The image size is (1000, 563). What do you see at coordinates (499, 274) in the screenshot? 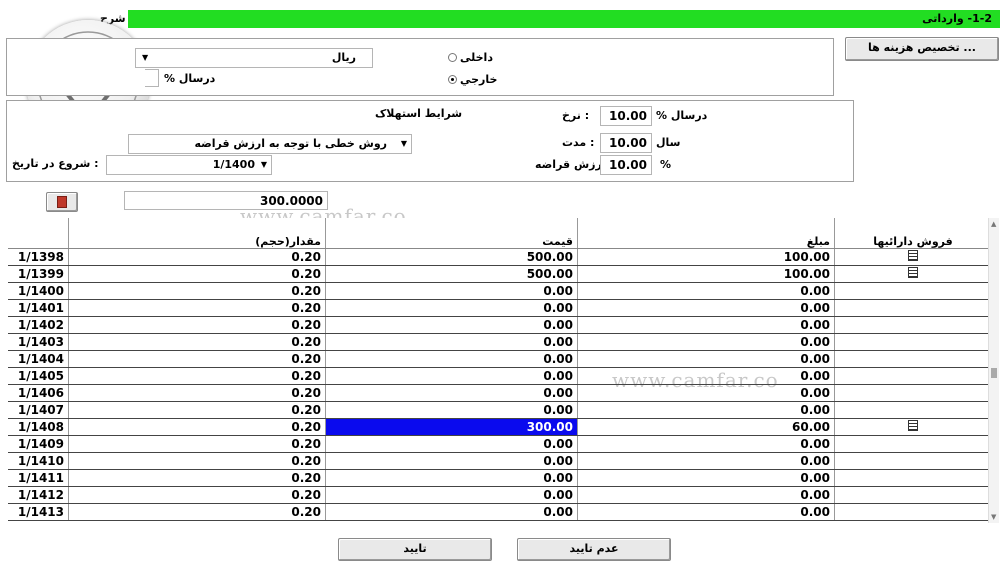
I see `table-row: 1/1399 0.20 500.00 100.00` at bounding box center [499, 274].